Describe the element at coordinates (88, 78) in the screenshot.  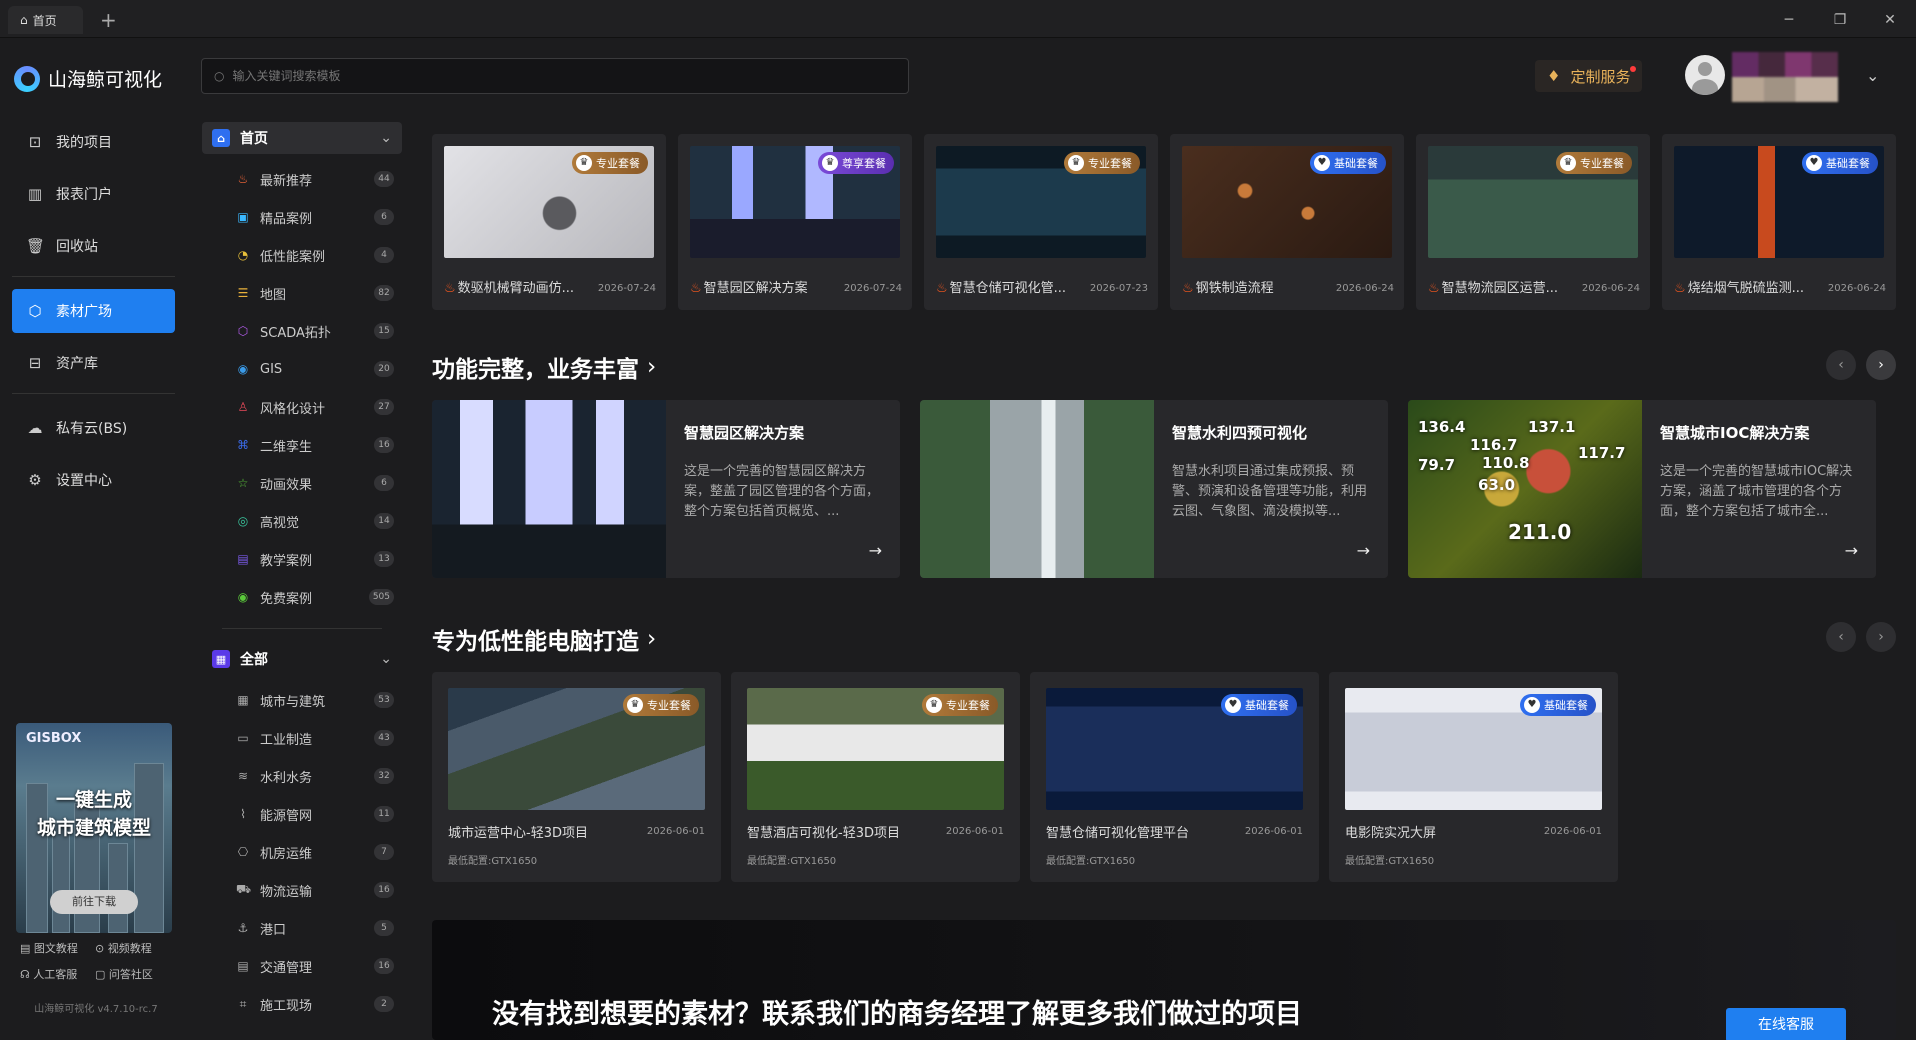
I see `app-logo: 山海鲸可视化` at that location.